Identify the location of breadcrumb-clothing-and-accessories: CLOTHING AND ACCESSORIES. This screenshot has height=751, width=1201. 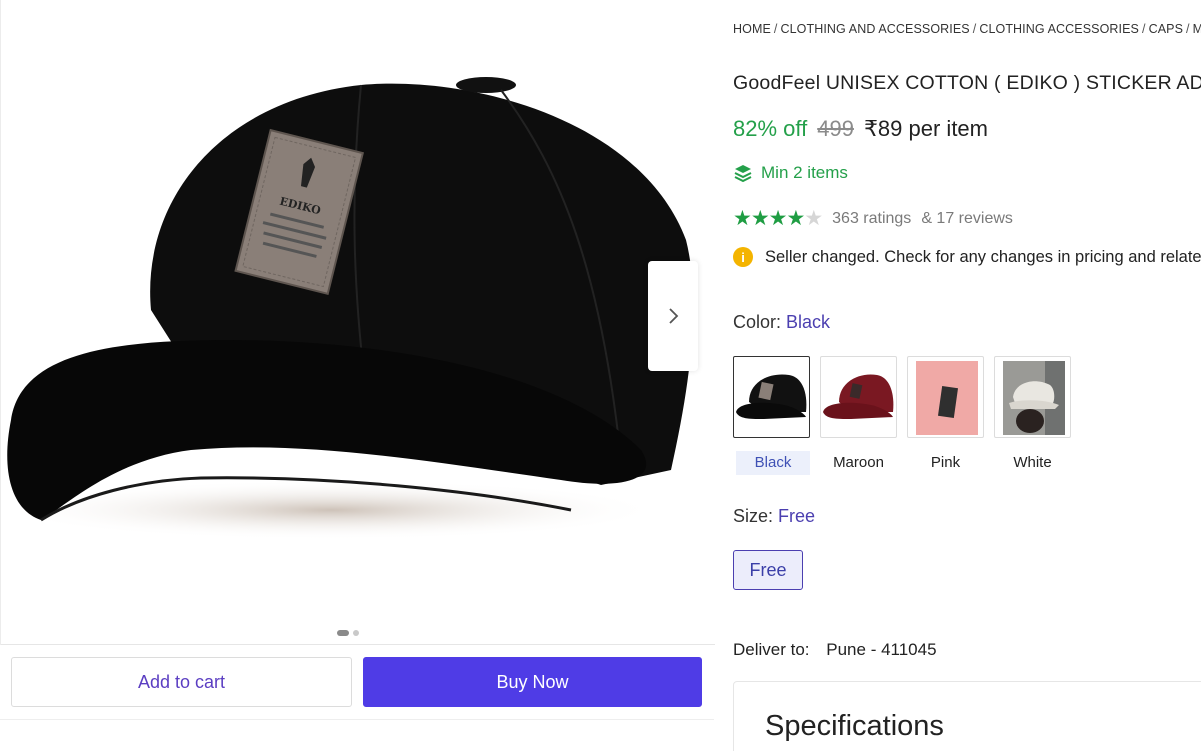
(874, 29).